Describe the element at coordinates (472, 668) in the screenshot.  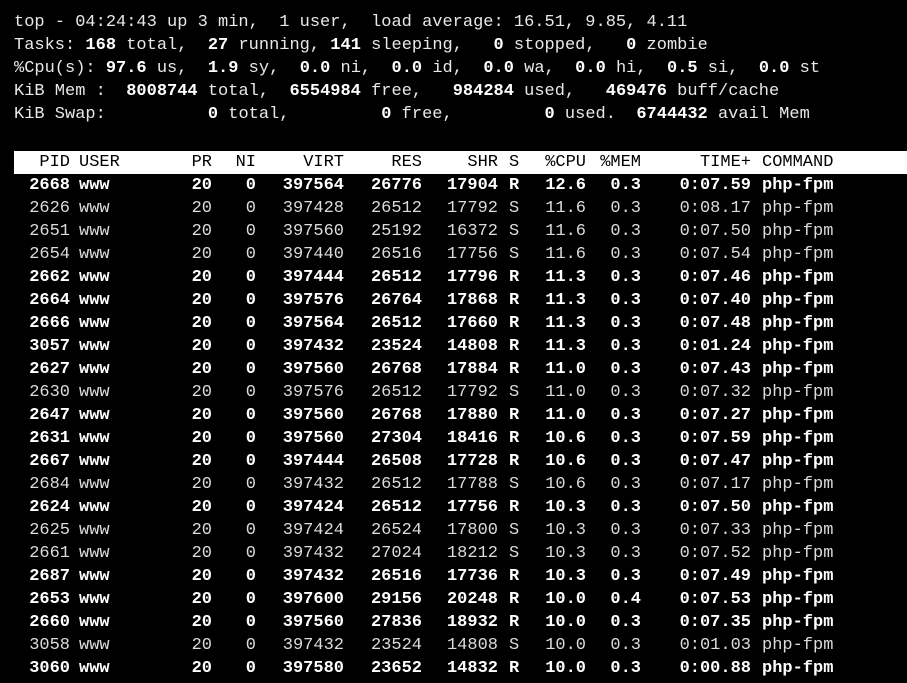
I see `cell-shr: 14832` at that location.